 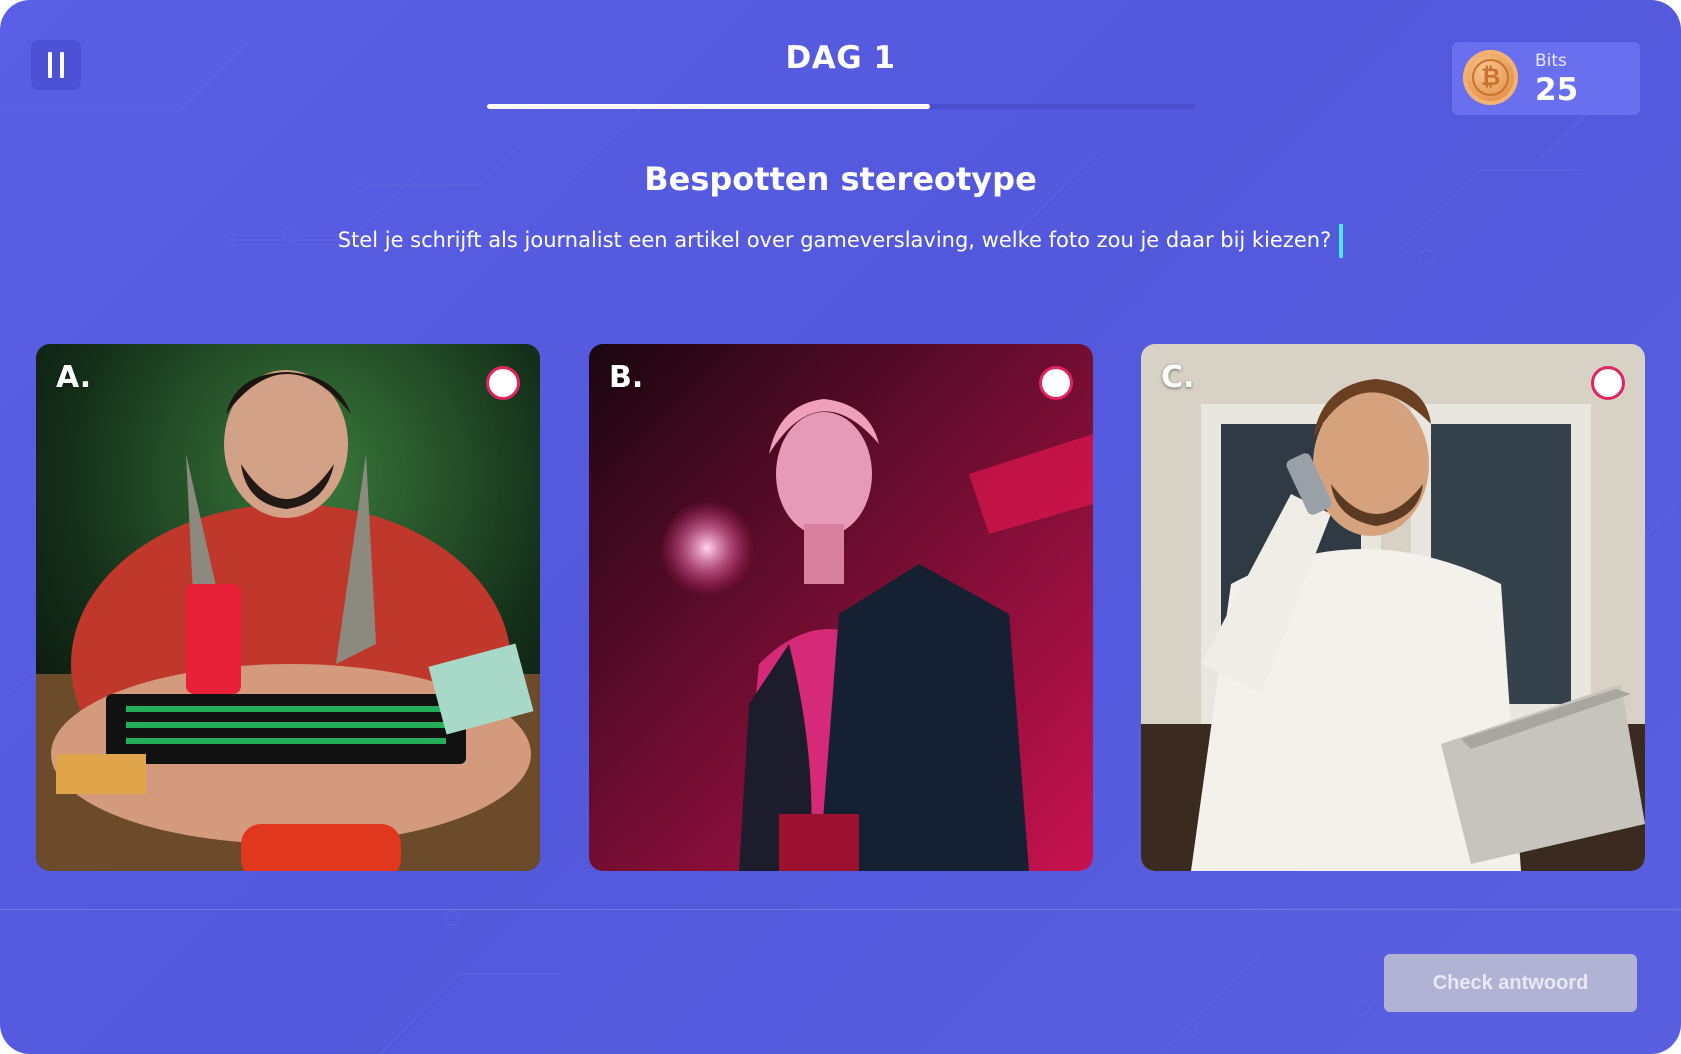 I want to click on coin-symbol: ₿, so click(x=1490, y=77).